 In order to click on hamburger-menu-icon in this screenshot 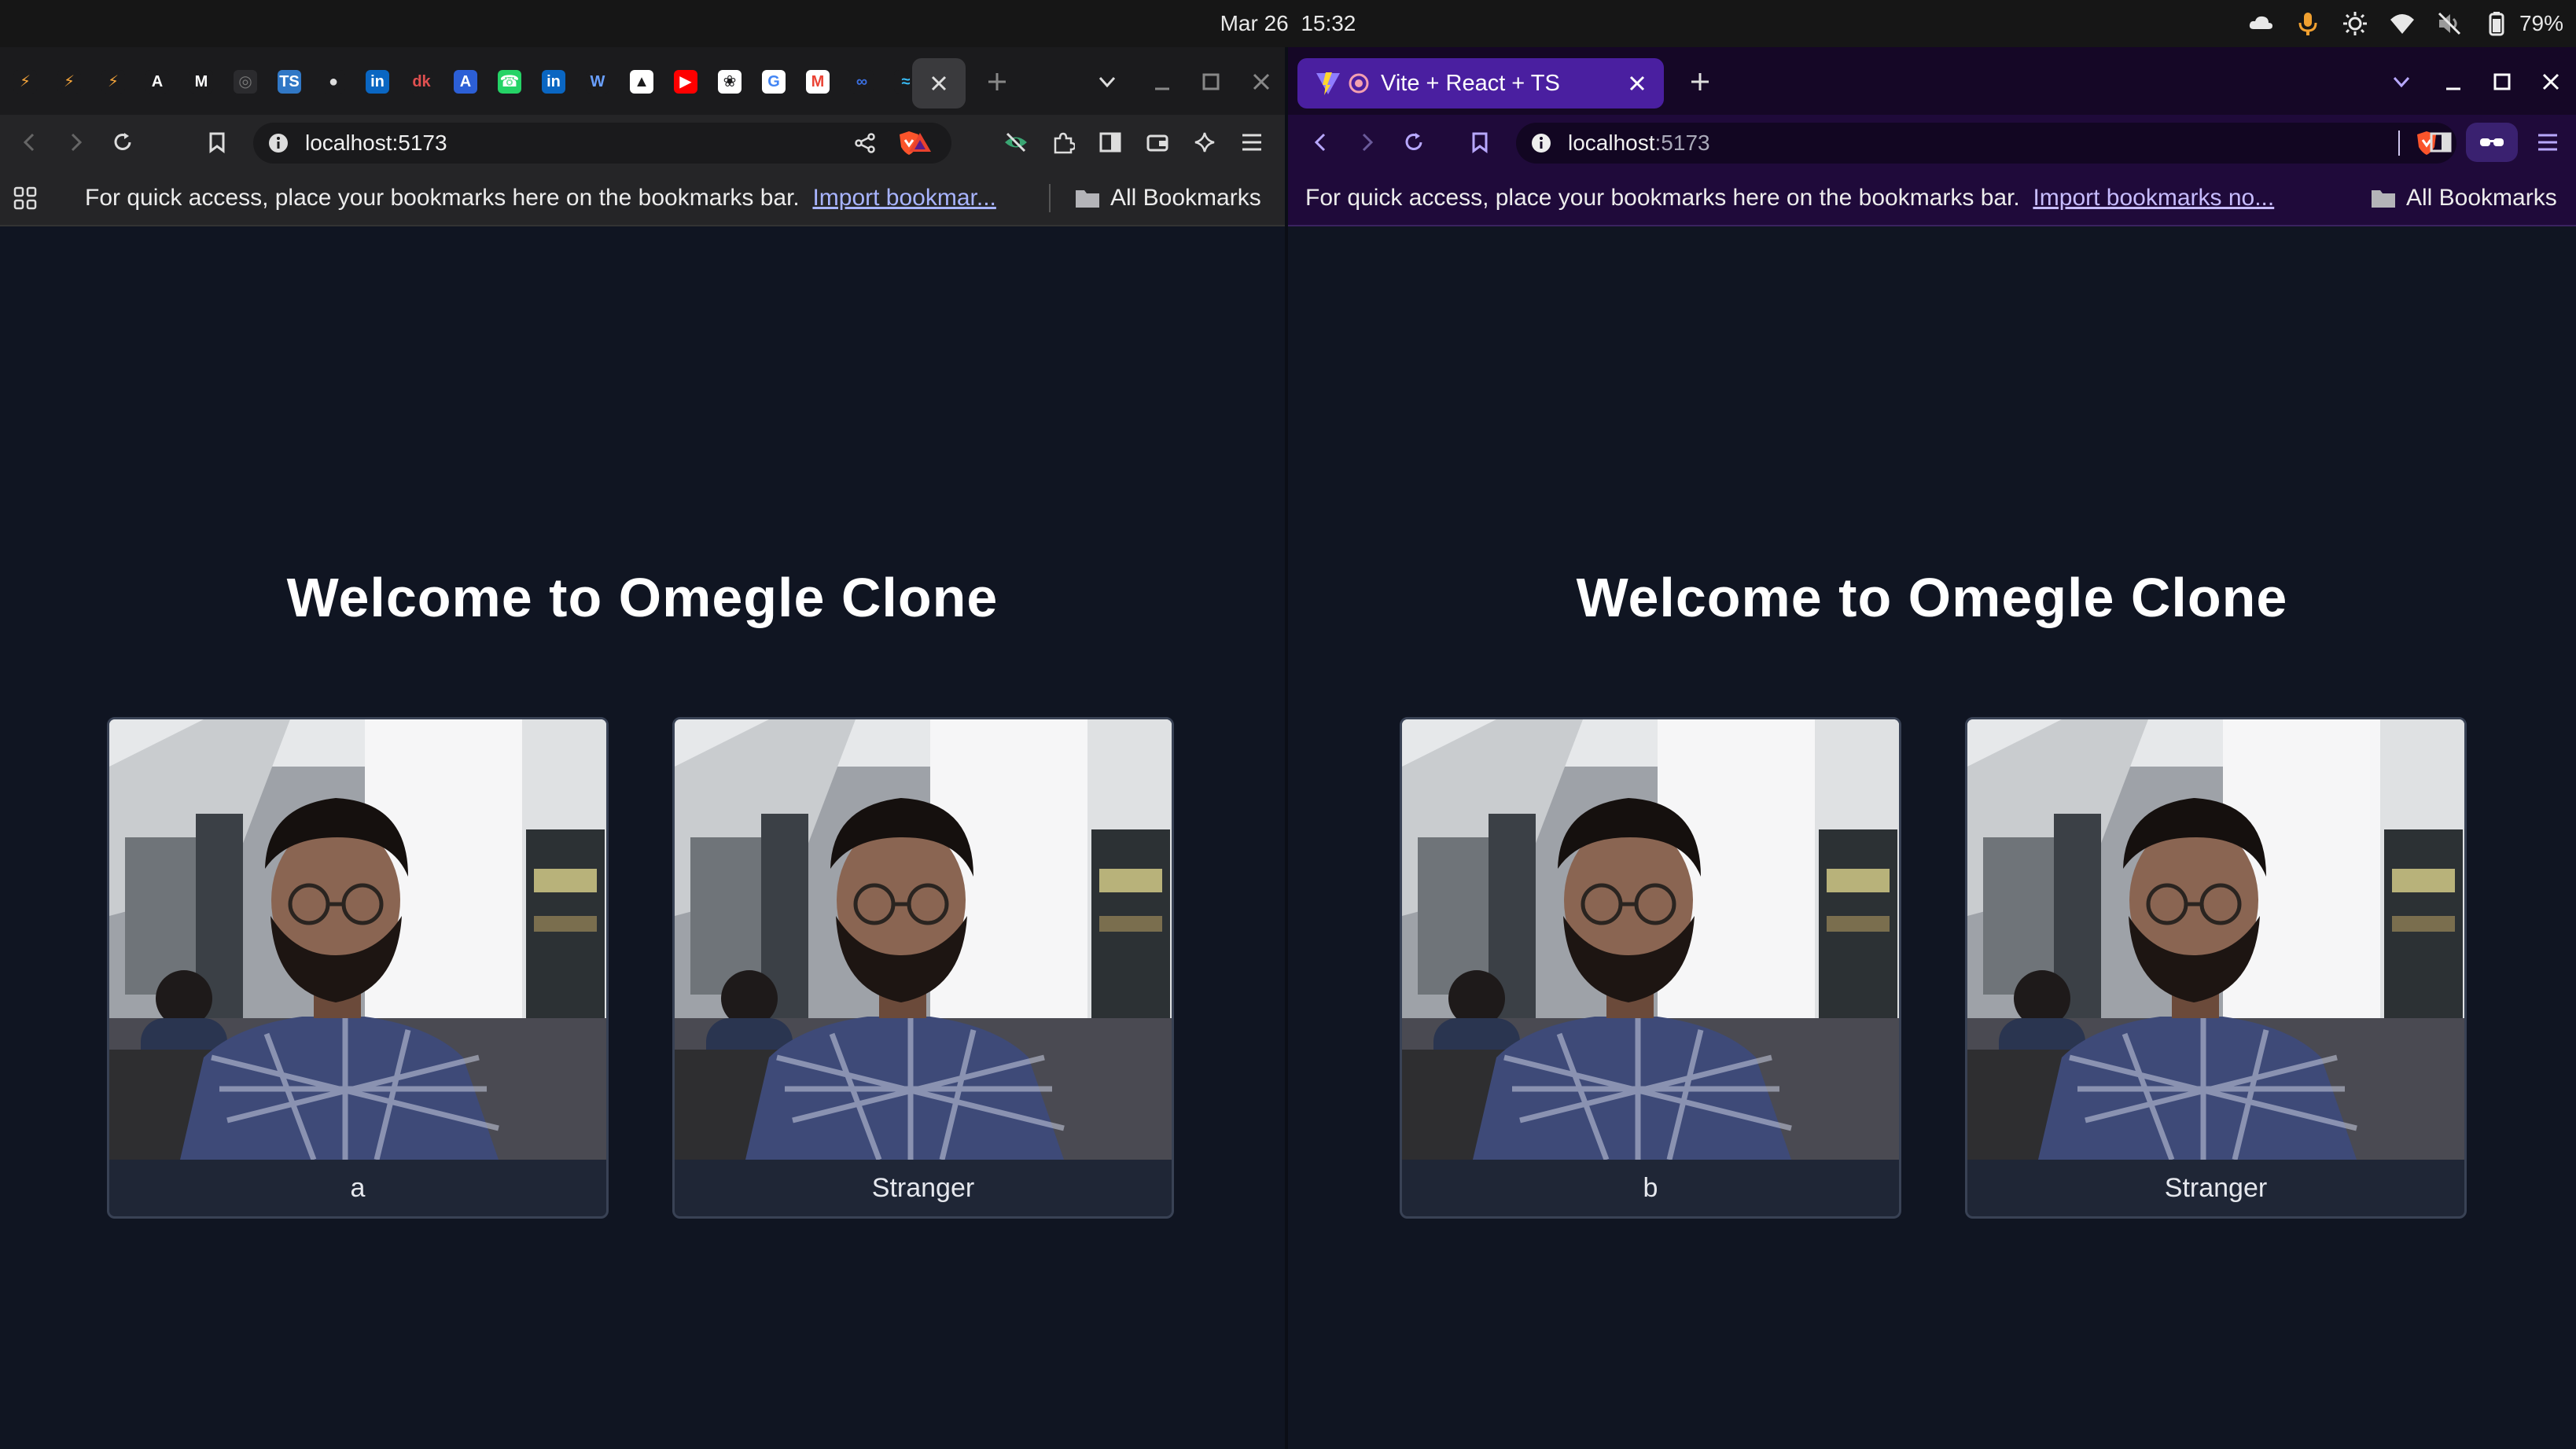, I will do `click(1251, 142)`.